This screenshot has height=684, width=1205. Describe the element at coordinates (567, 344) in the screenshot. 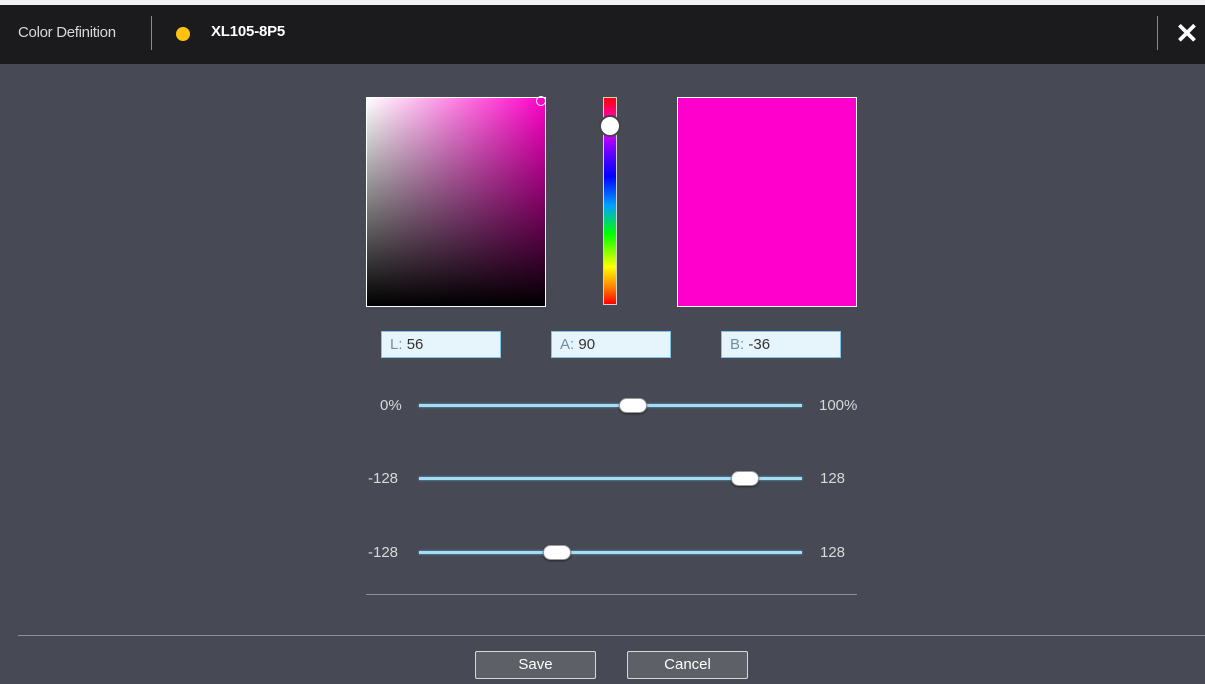

I see `a-field-label: A:` at that location.